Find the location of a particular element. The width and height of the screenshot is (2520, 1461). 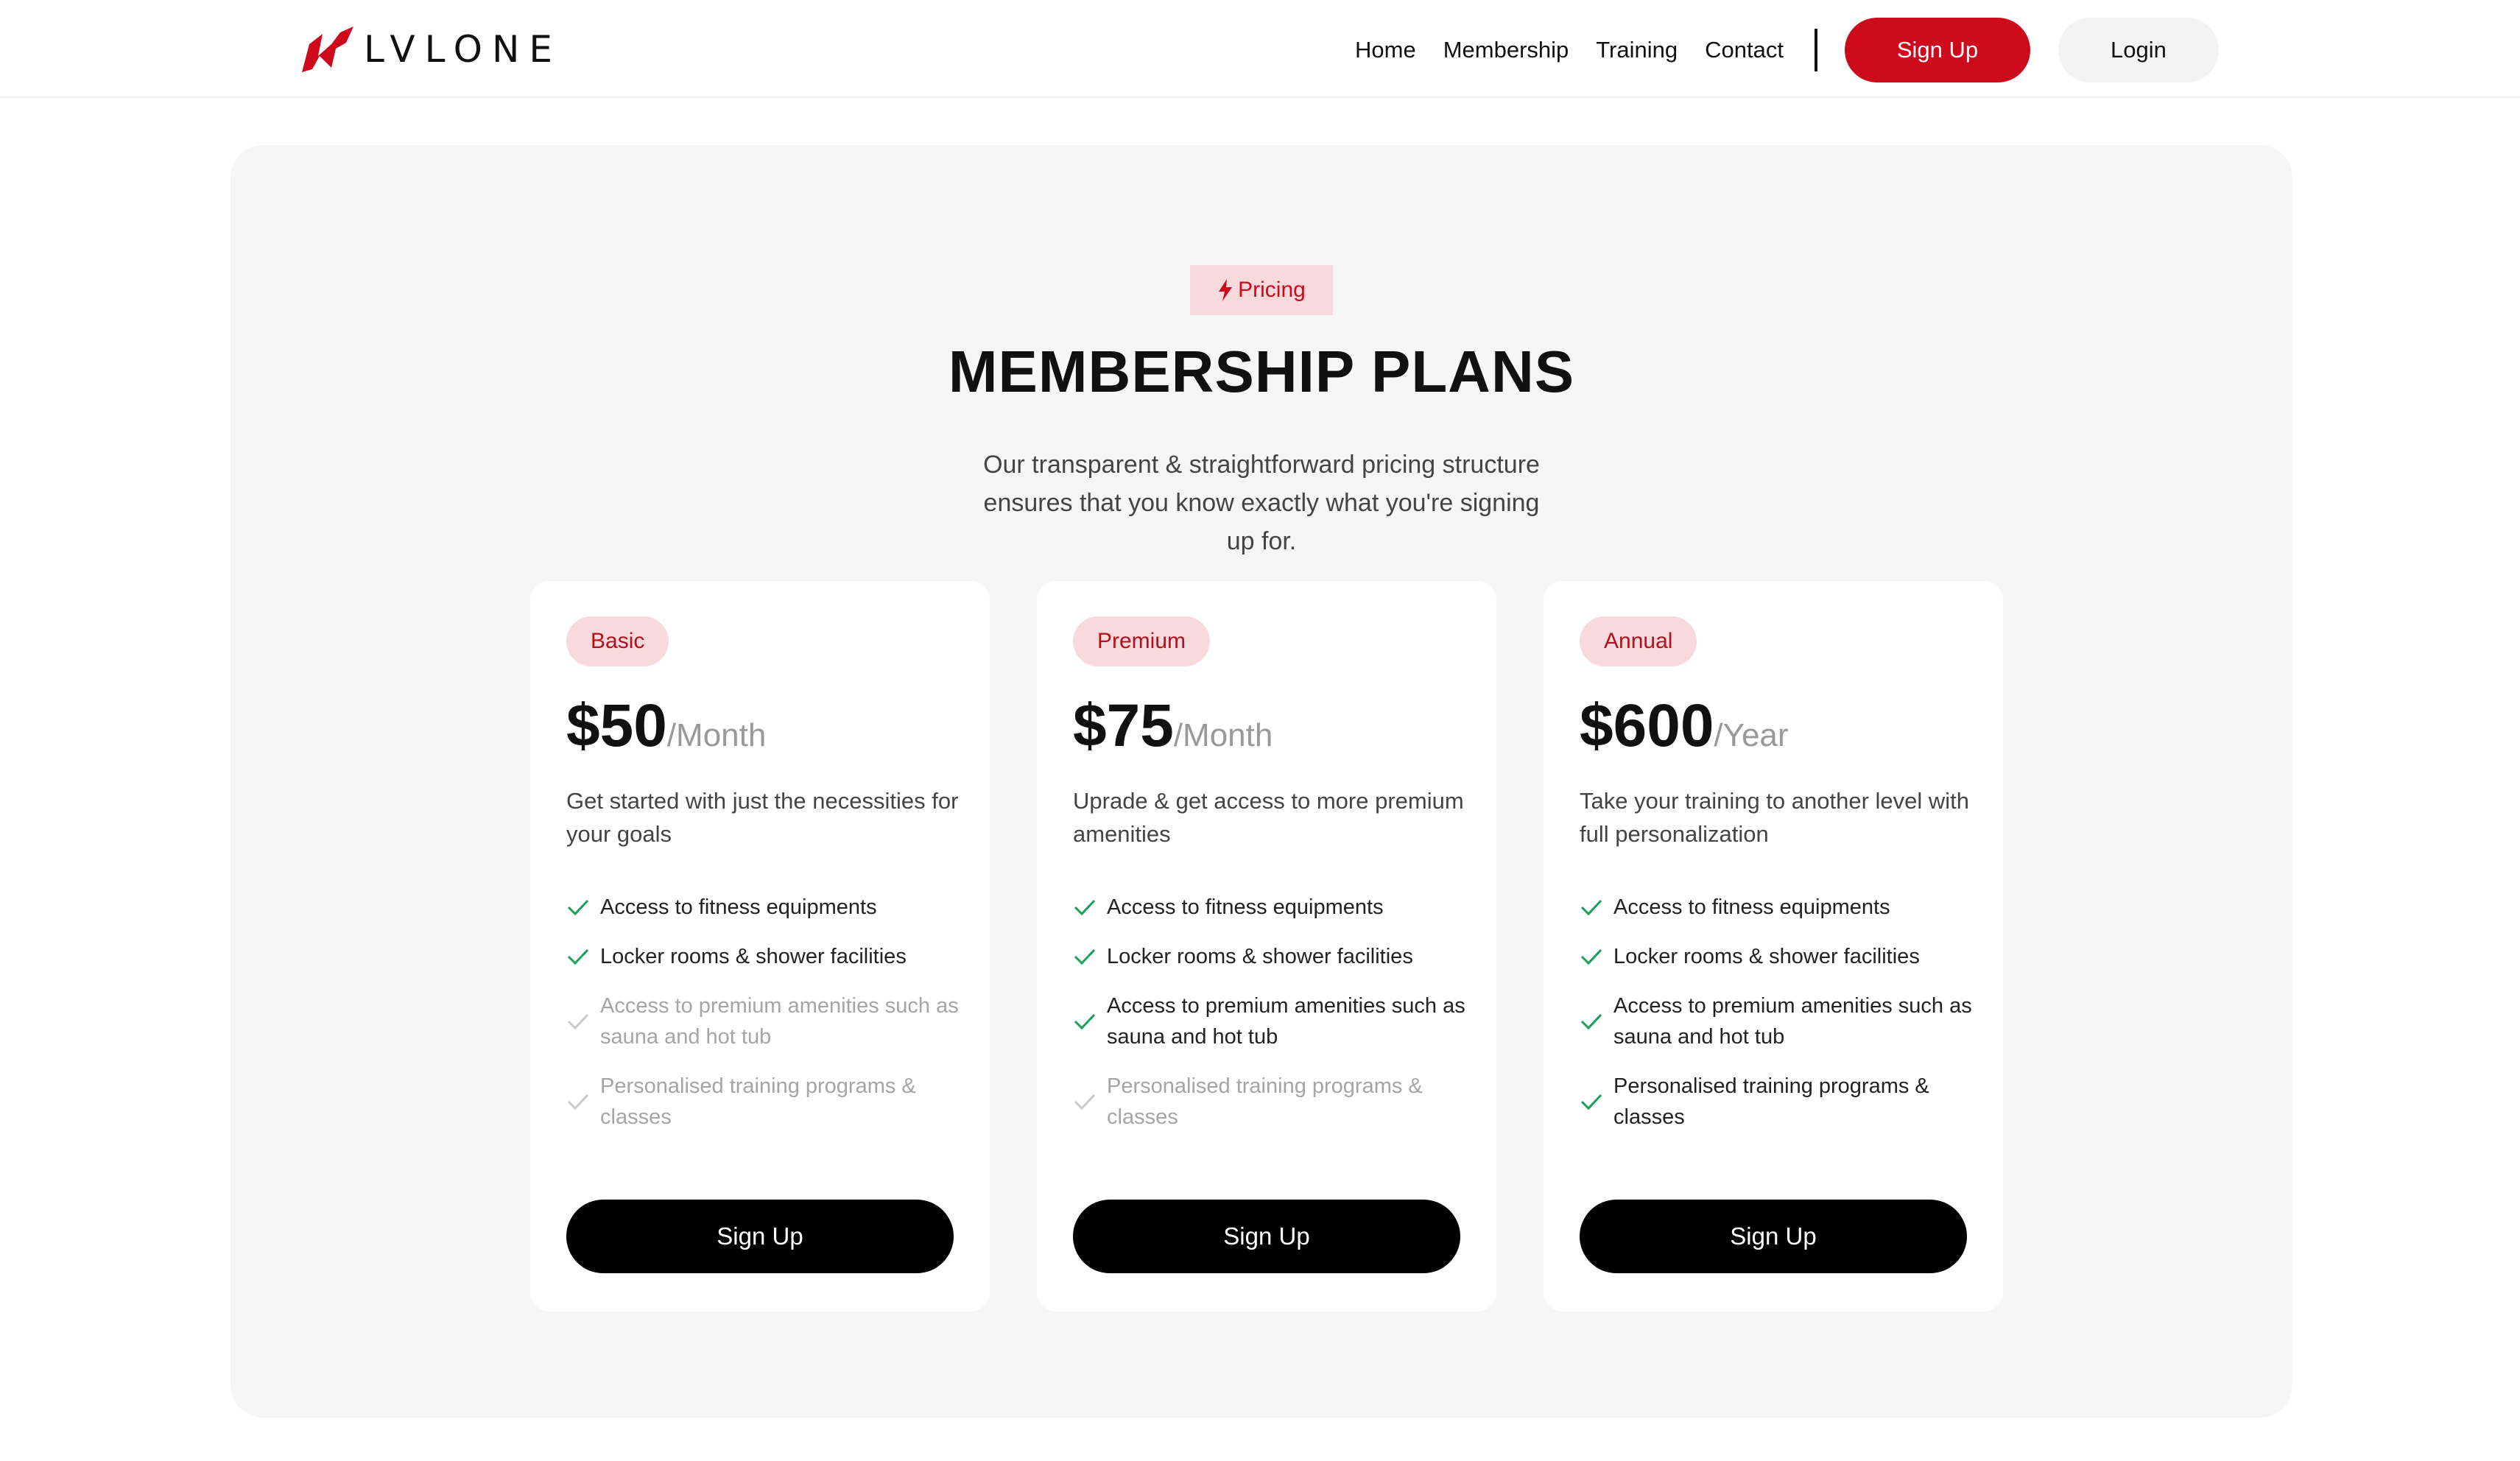

price-amount: $75 is located at coordinates (1123, 726).